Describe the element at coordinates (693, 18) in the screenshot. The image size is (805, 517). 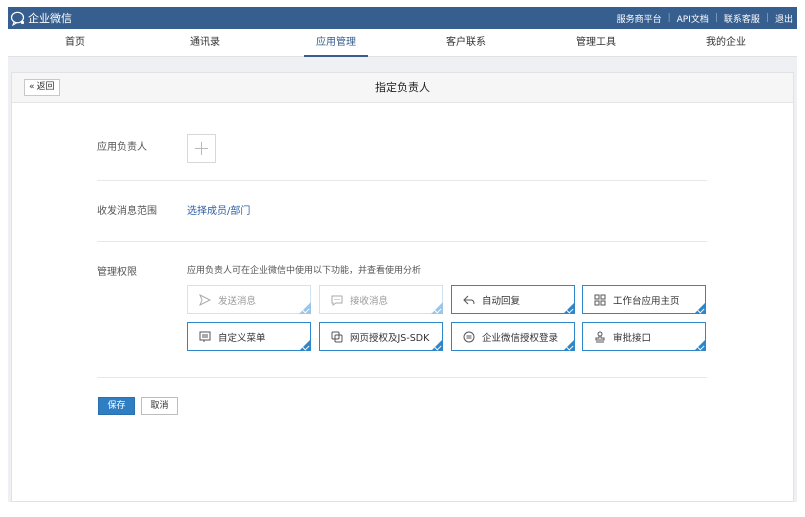
I see `api-docs-link: API文档` at that location.